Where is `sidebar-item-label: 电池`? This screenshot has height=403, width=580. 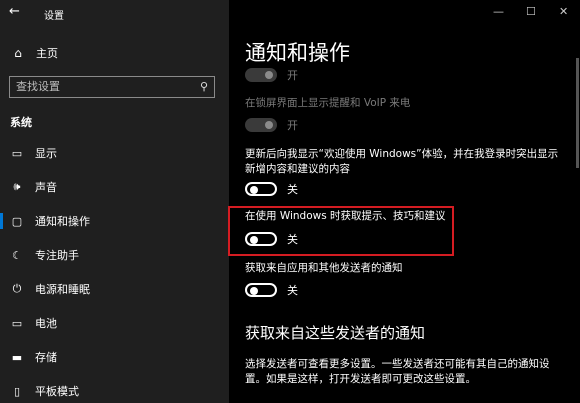 sidebar-item-label: 电池 is located at coordinates (46, 323).